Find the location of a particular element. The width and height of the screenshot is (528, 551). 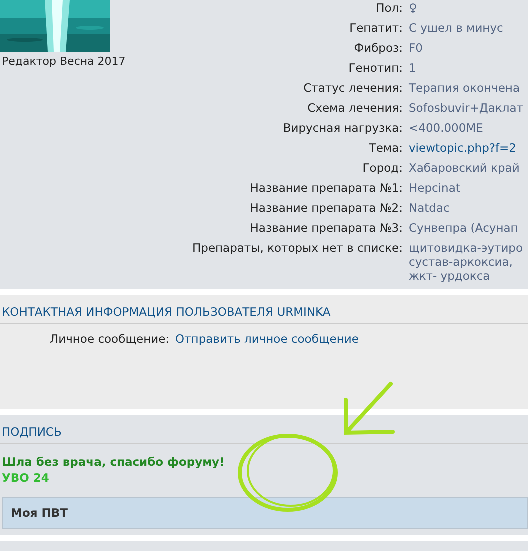

field-value: Сунвепра (Асунап is located at coordinates (464, 228).